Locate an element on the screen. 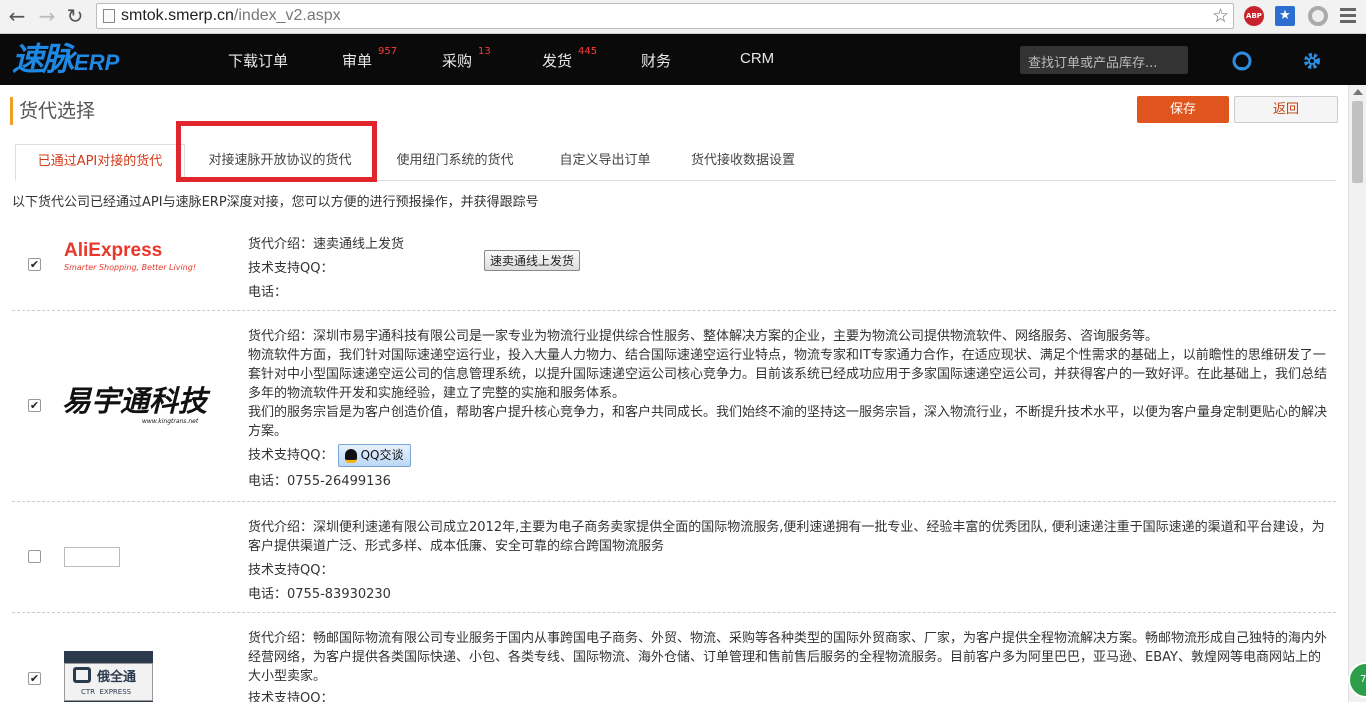 Image resolution: width=1366 pixels, height=702 pixels. nav-badge: 957 is located at coordinates (388, 51).